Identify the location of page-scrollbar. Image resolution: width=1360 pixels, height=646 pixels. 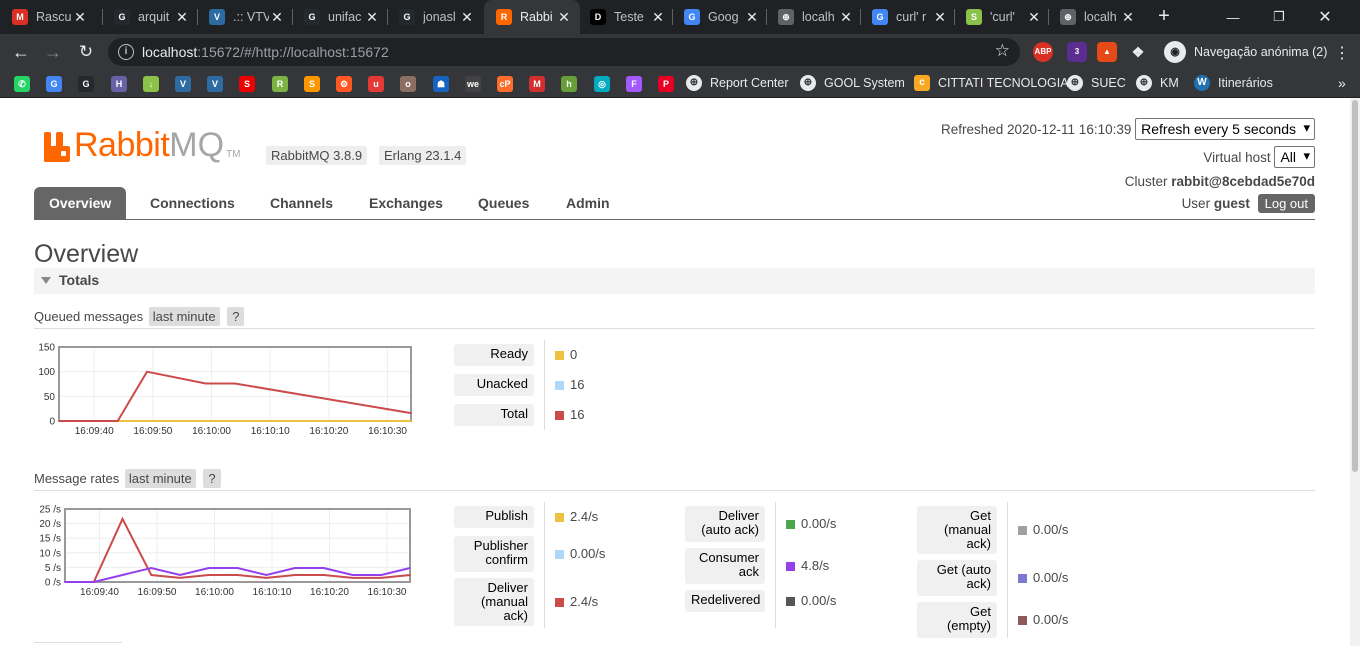
(1355, 372).